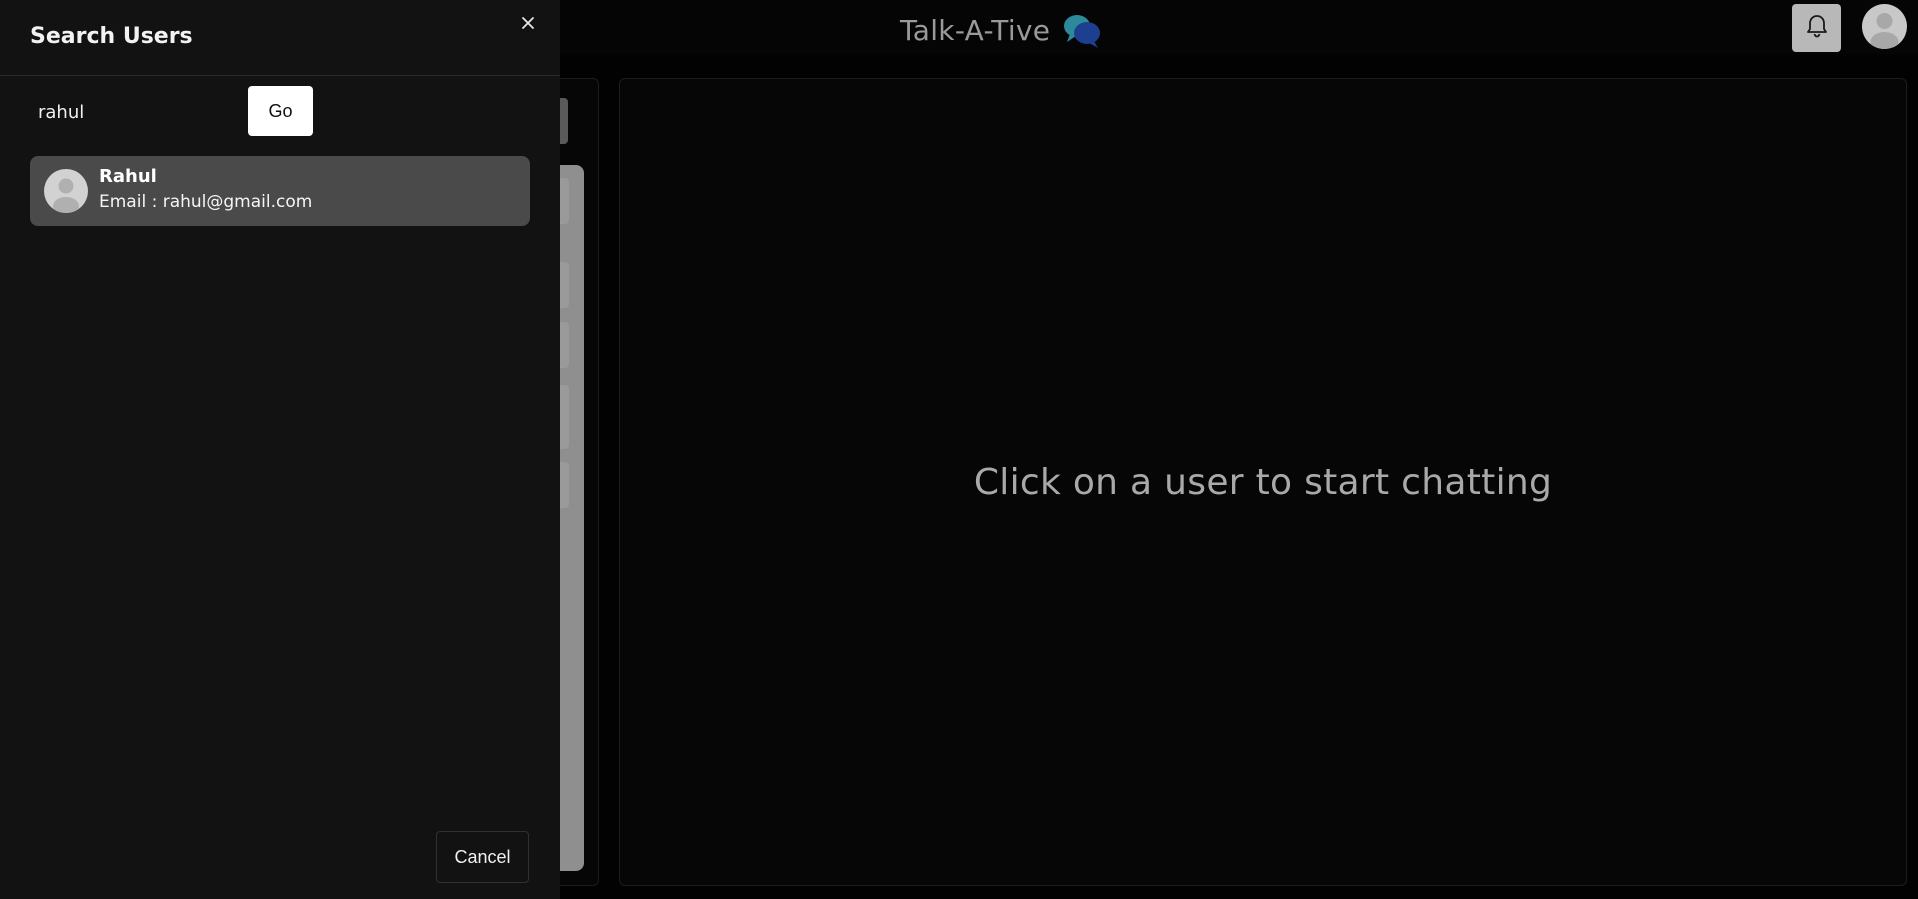 This screenshot has height=899, width=1918. What do you see at coordinates (206, 202) in the screenshot?
I see `result-user-email: Email : rahul@gmail.com` at bounding box center [206, 202].